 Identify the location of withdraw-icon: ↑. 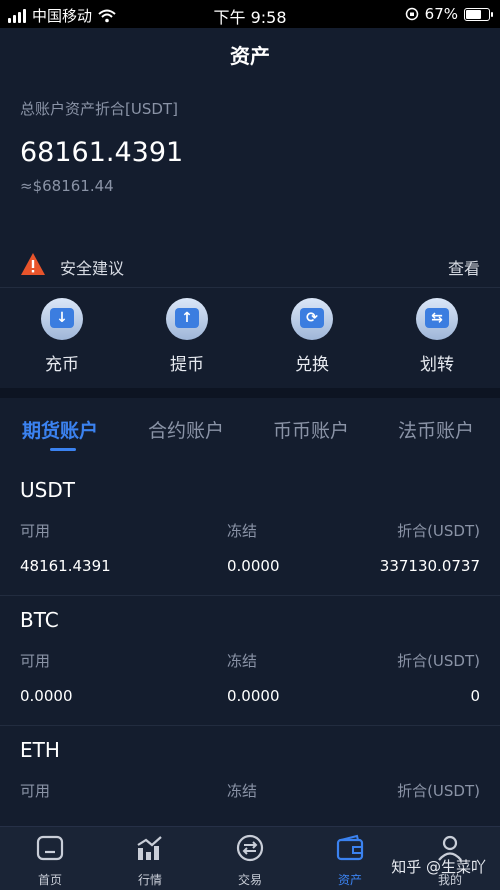
(187, 319).